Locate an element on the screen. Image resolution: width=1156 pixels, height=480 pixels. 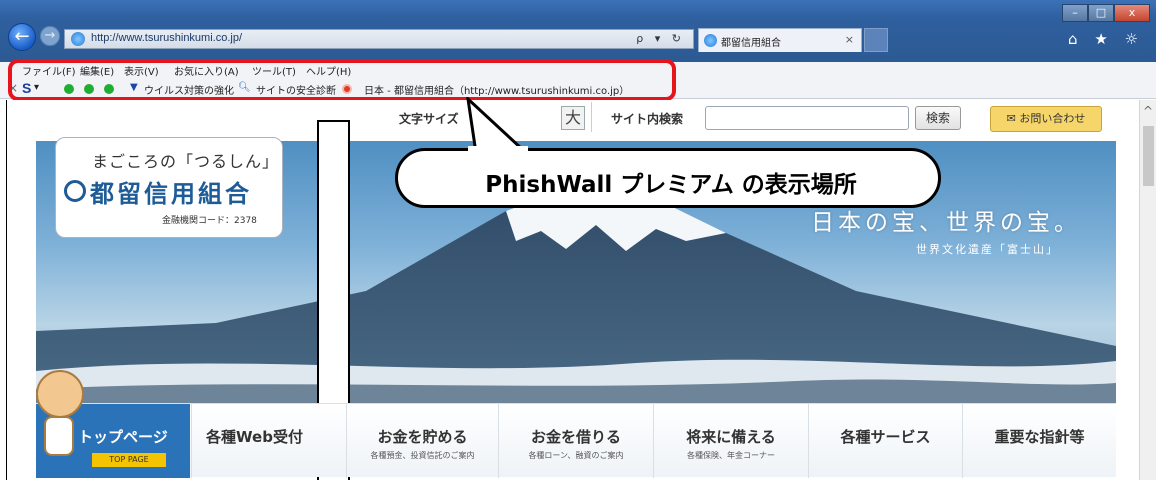
logo-tagline: まごころの「つるしん」 is located at coordinates (186, 161).